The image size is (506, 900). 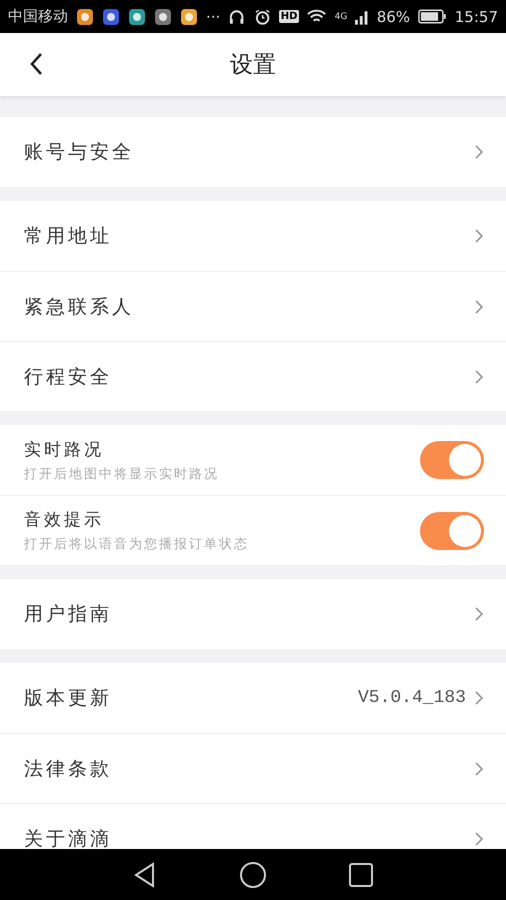 What do you see at coordinates (237, 17) in the screenshot?
I see `headphones-icon` at bounding box center [237, 17].